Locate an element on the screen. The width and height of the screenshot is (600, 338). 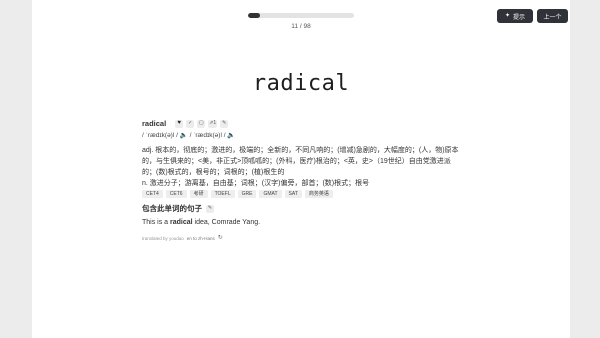
hint-button: ✦ 提示 is located at coordinates (515, 16).